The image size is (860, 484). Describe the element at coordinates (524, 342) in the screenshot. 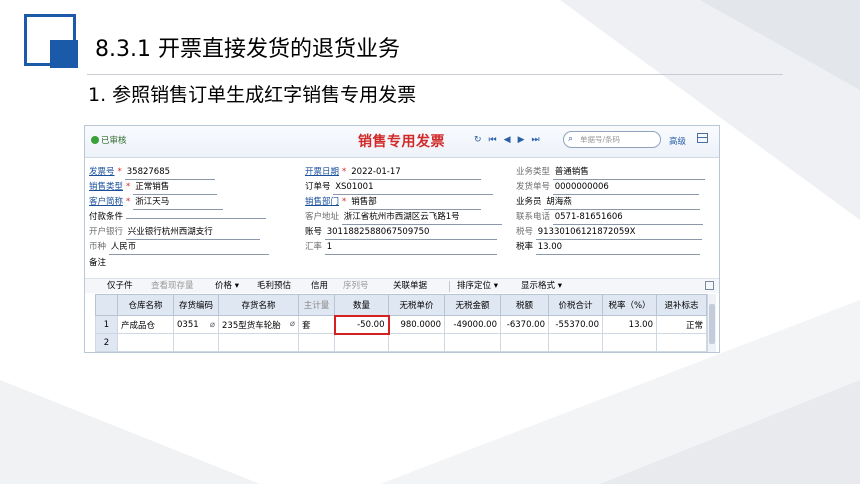

I see `cell-tax` at that location.